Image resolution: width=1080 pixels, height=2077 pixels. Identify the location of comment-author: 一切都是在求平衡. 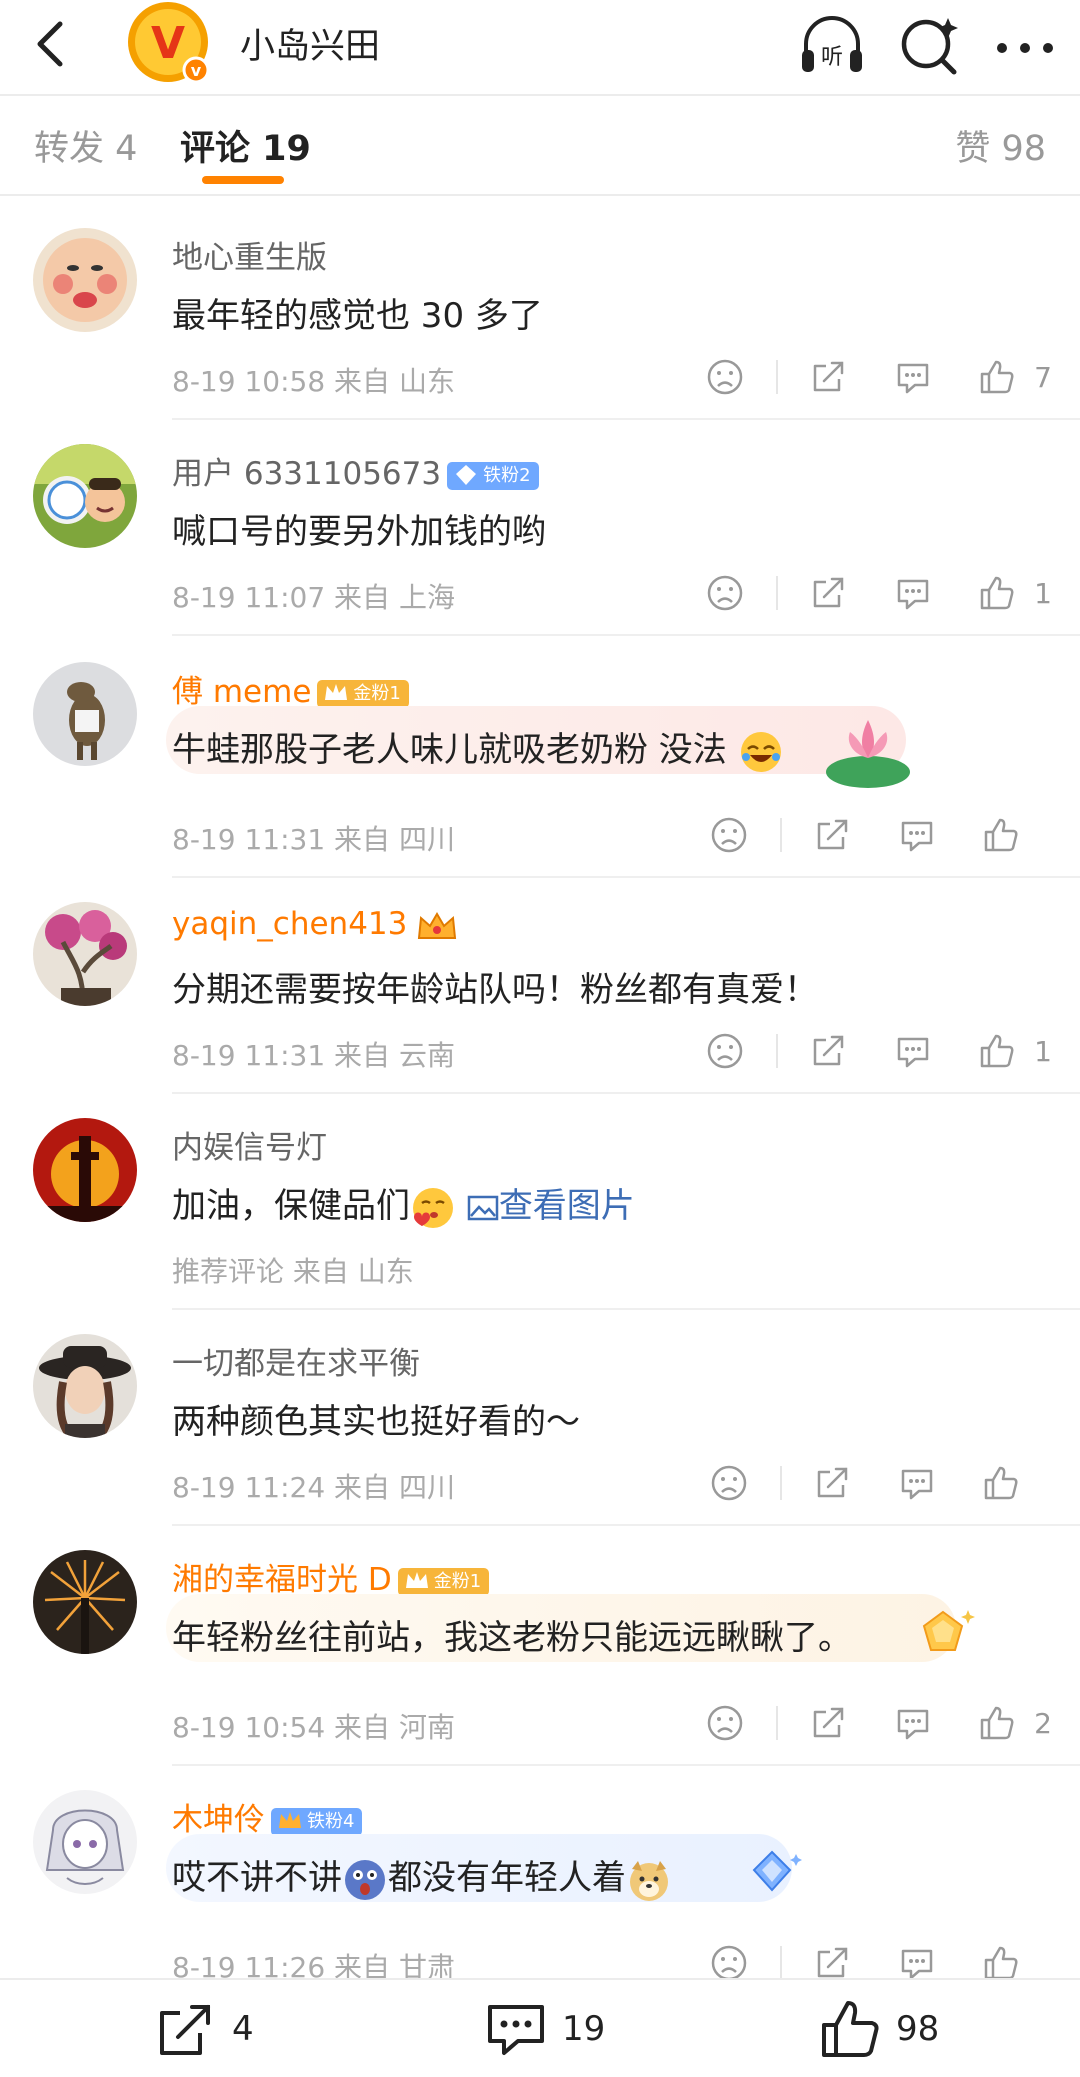
(296, 1360).